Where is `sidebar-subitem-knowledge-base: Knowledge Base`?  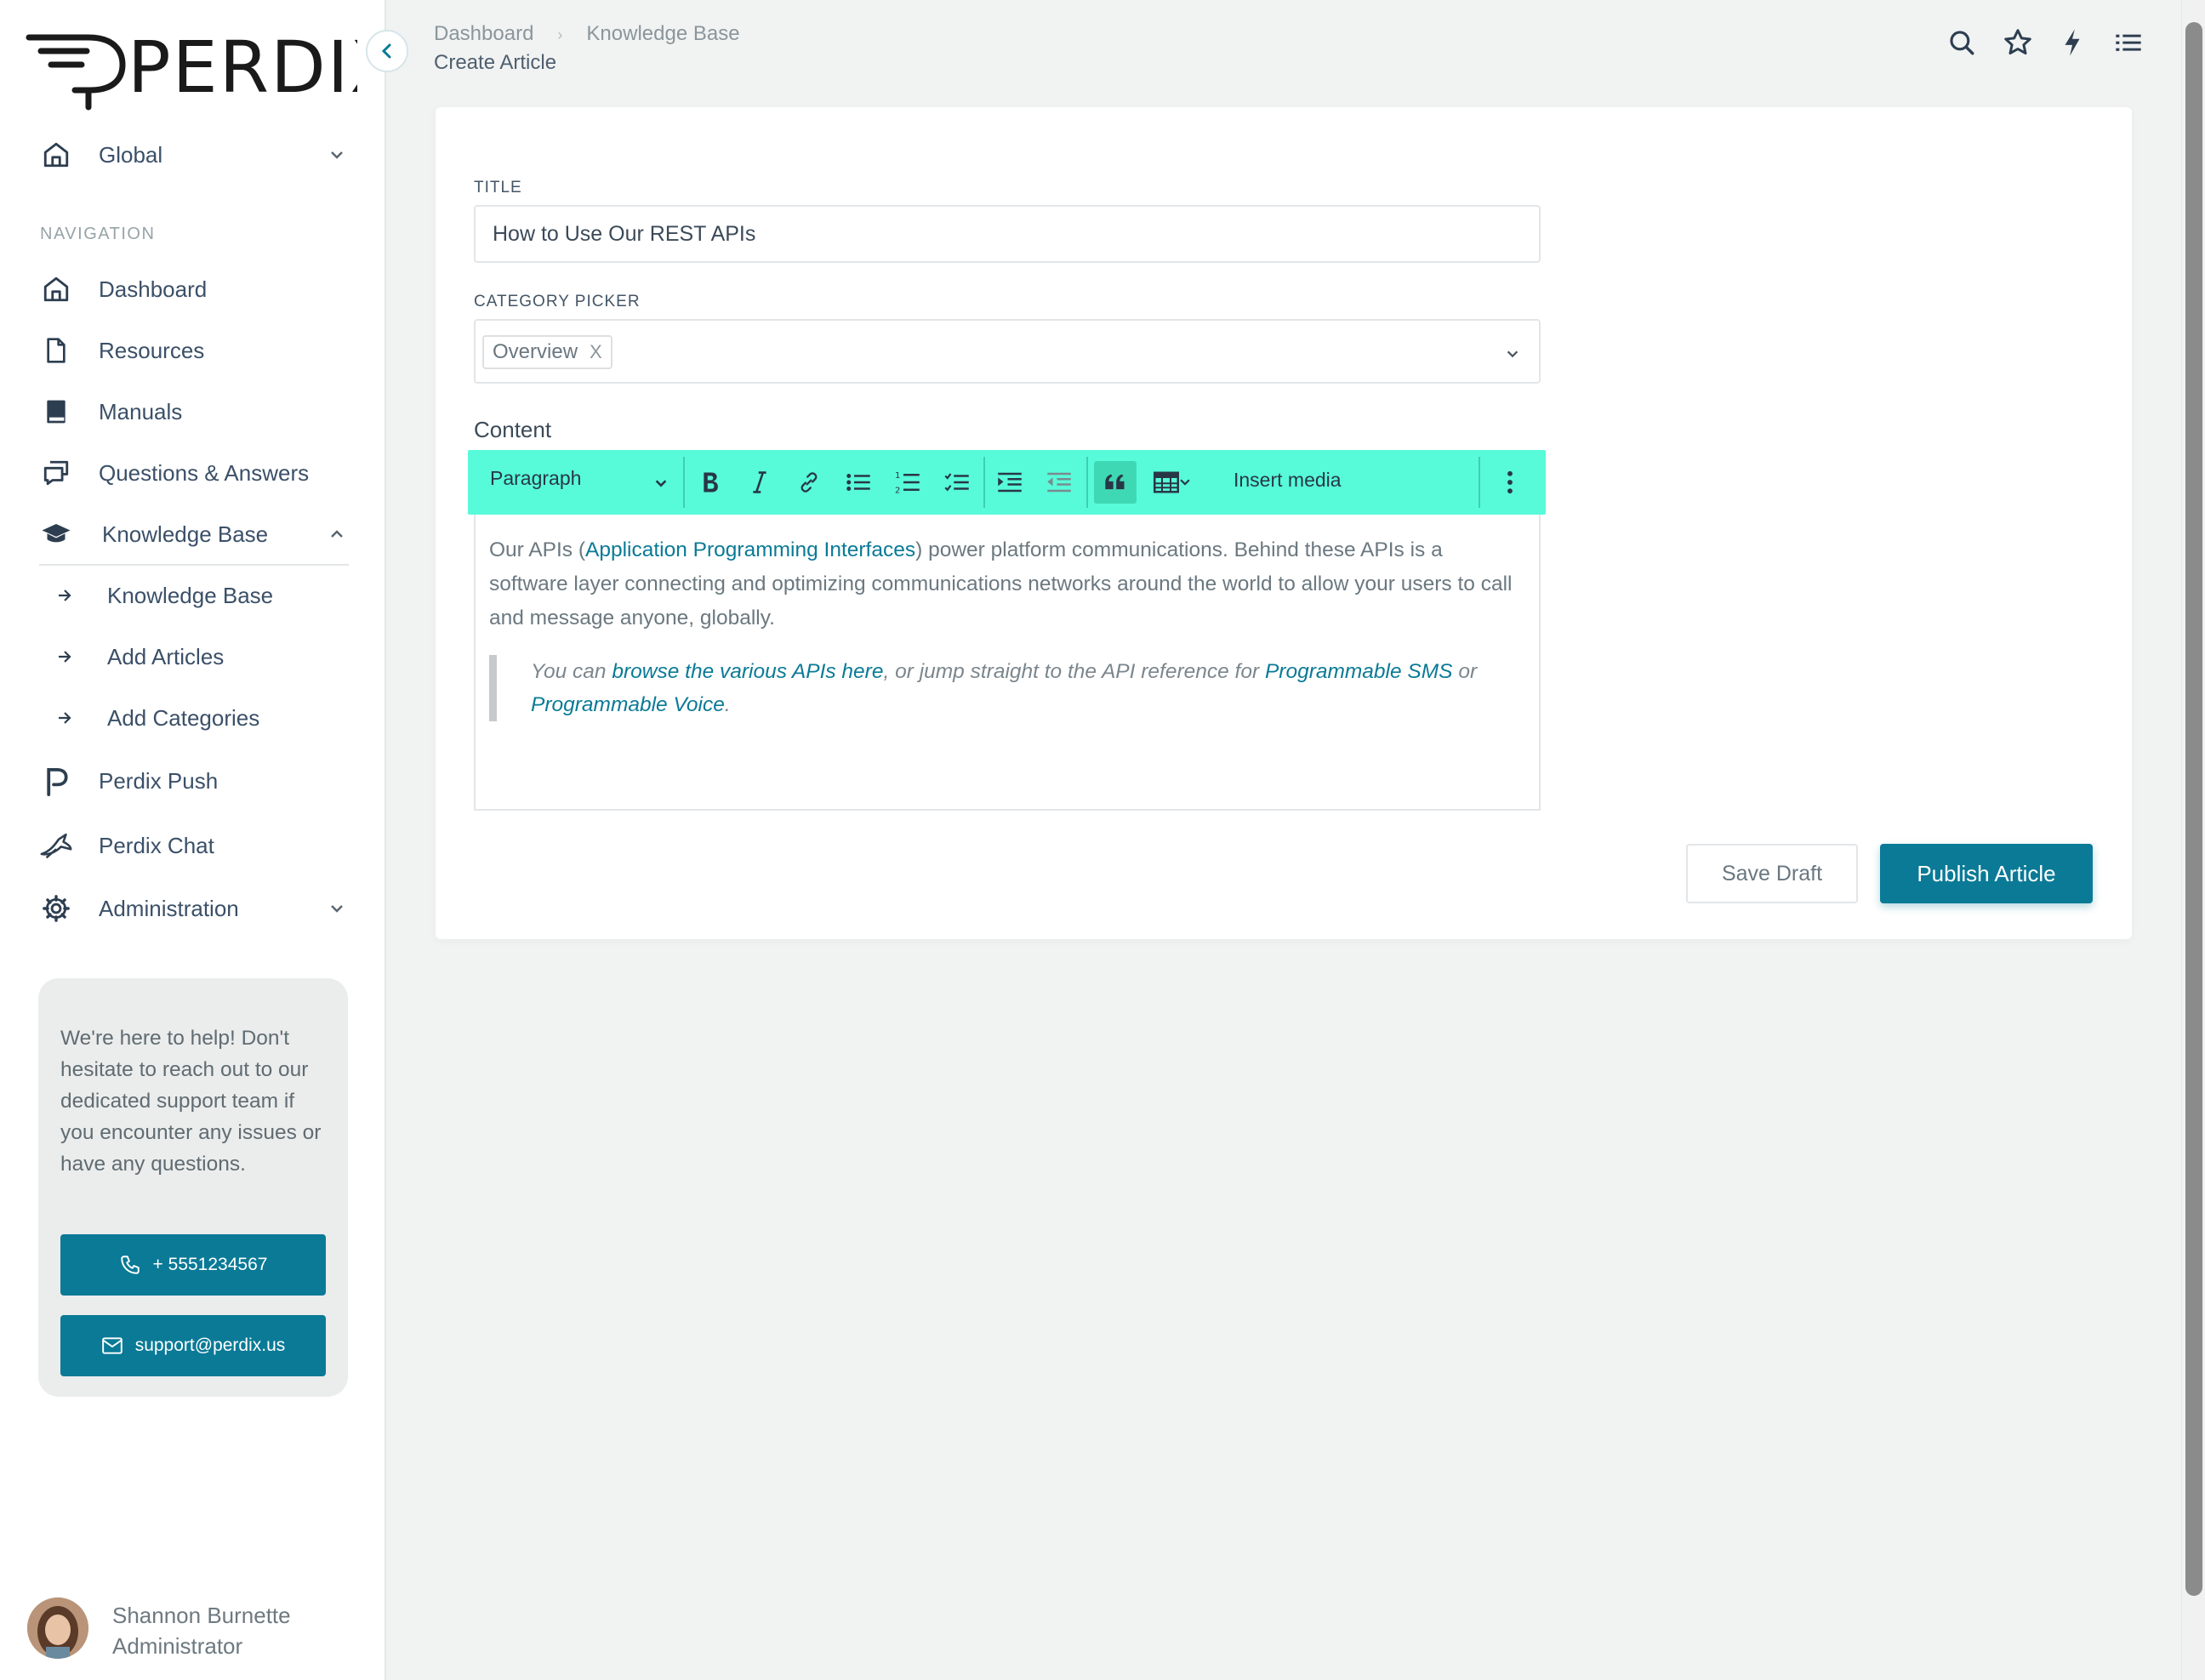 sidebar-subitem-knowledge-base: Knowledge Base is located at coordinates (200, 595).